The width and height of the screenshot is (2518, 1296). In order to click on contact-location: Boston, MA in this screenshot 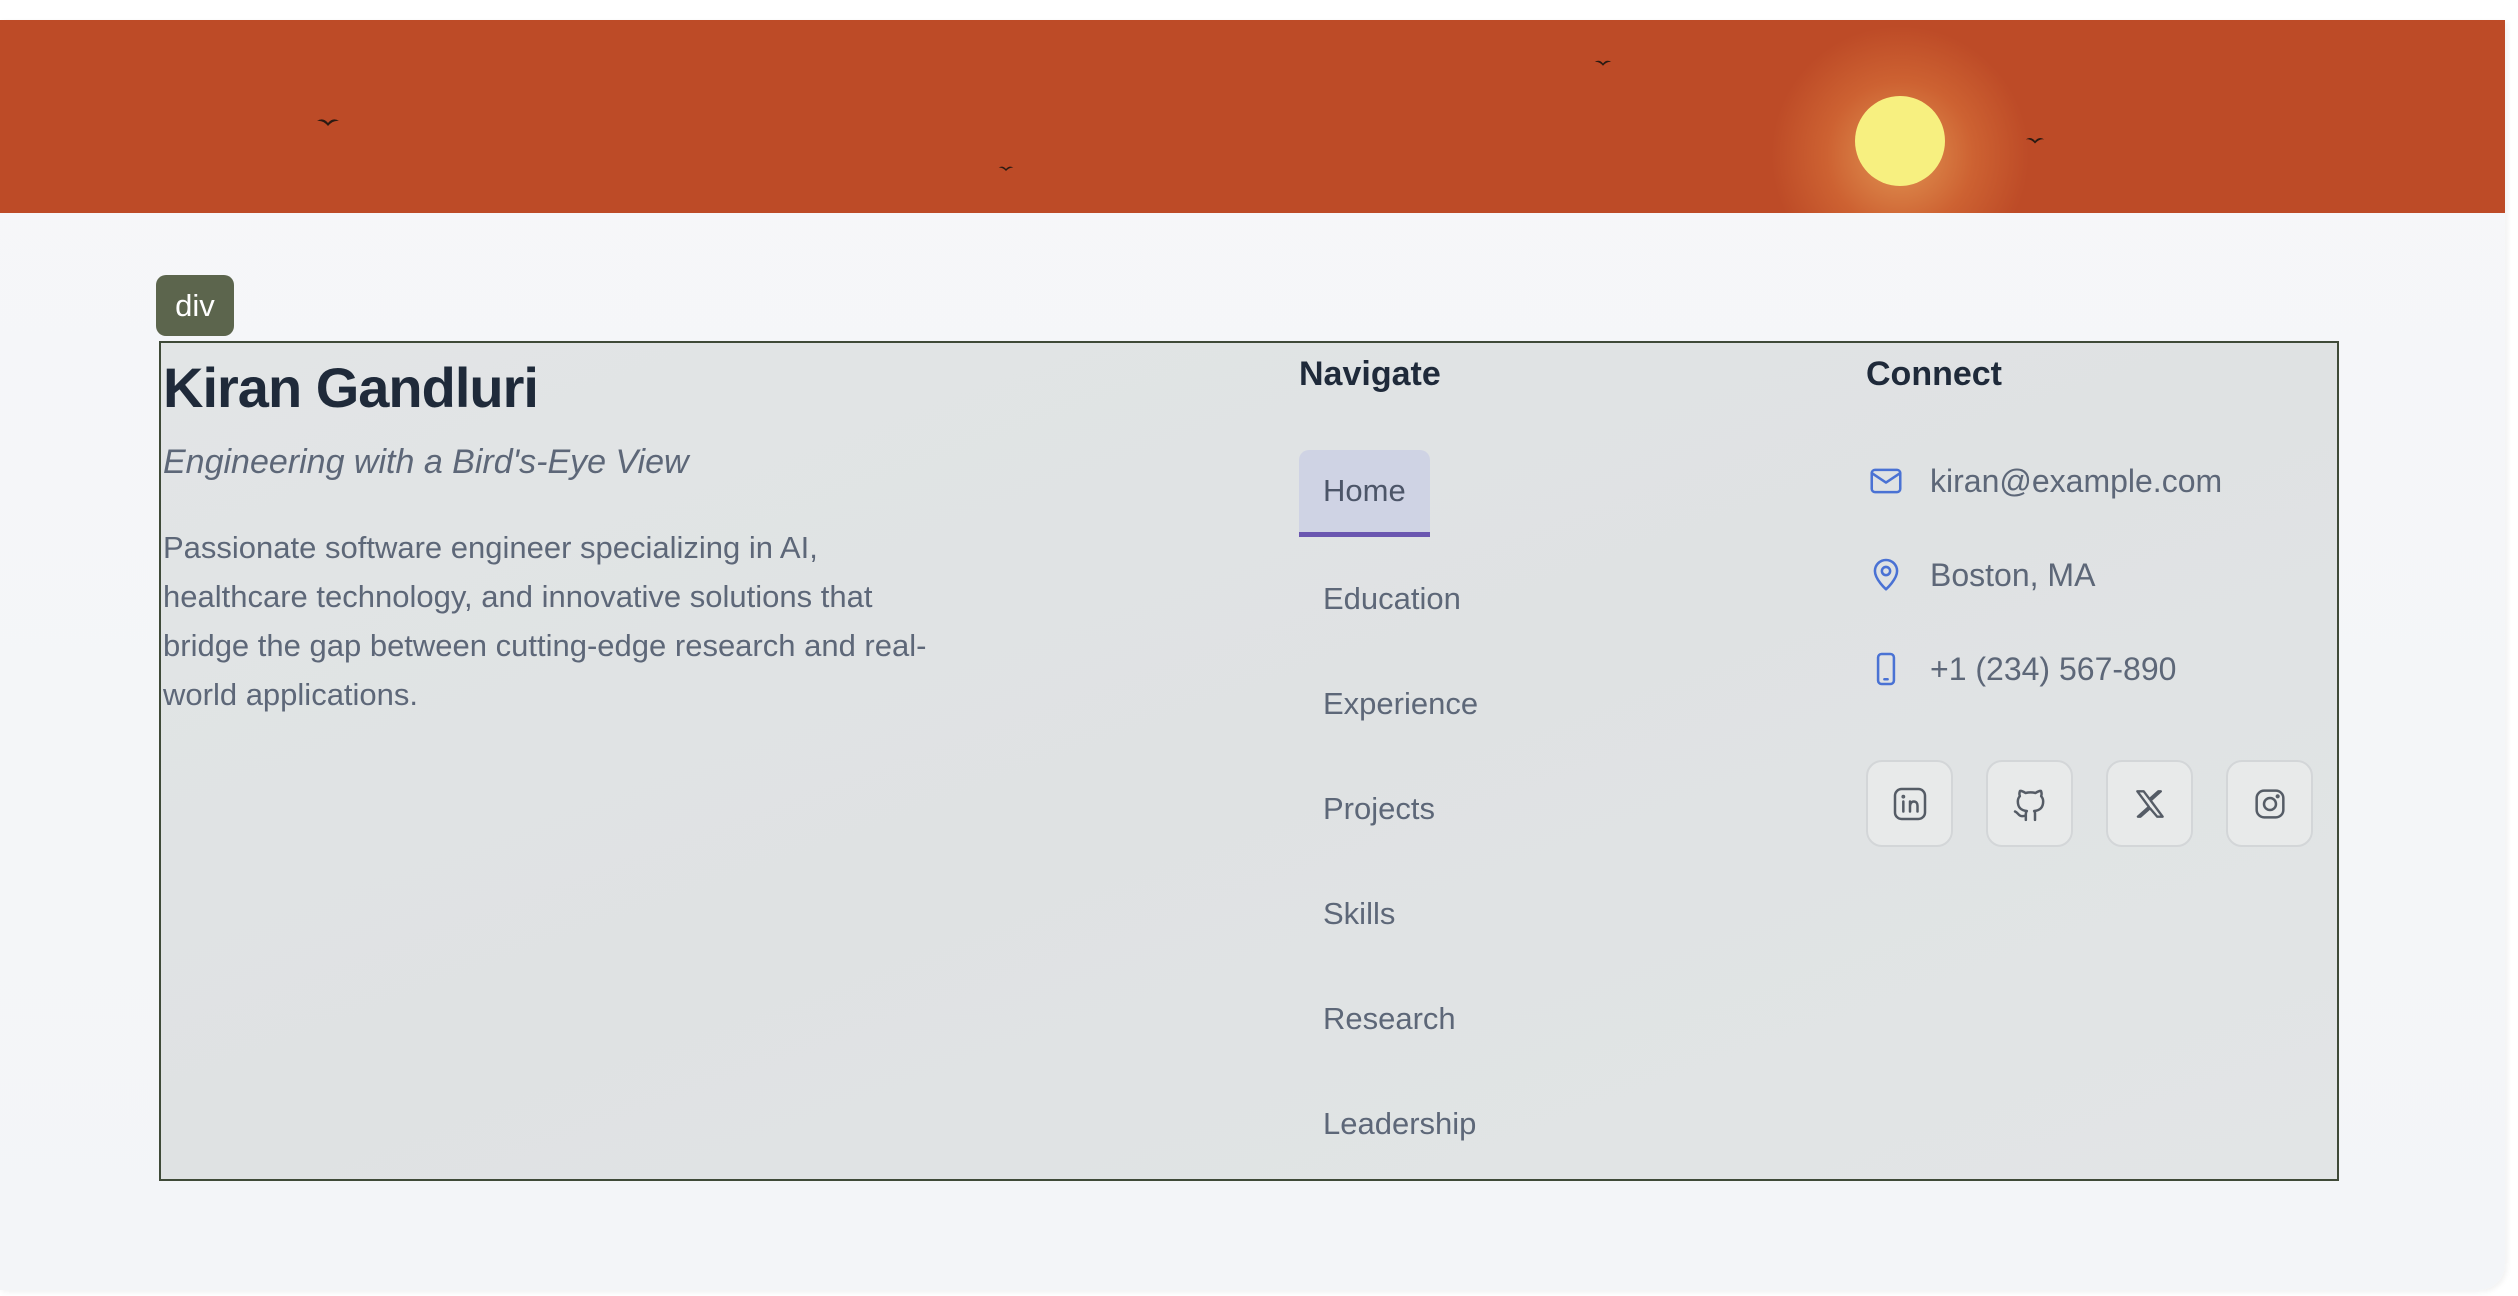, I will do `click(2096, 575)`.